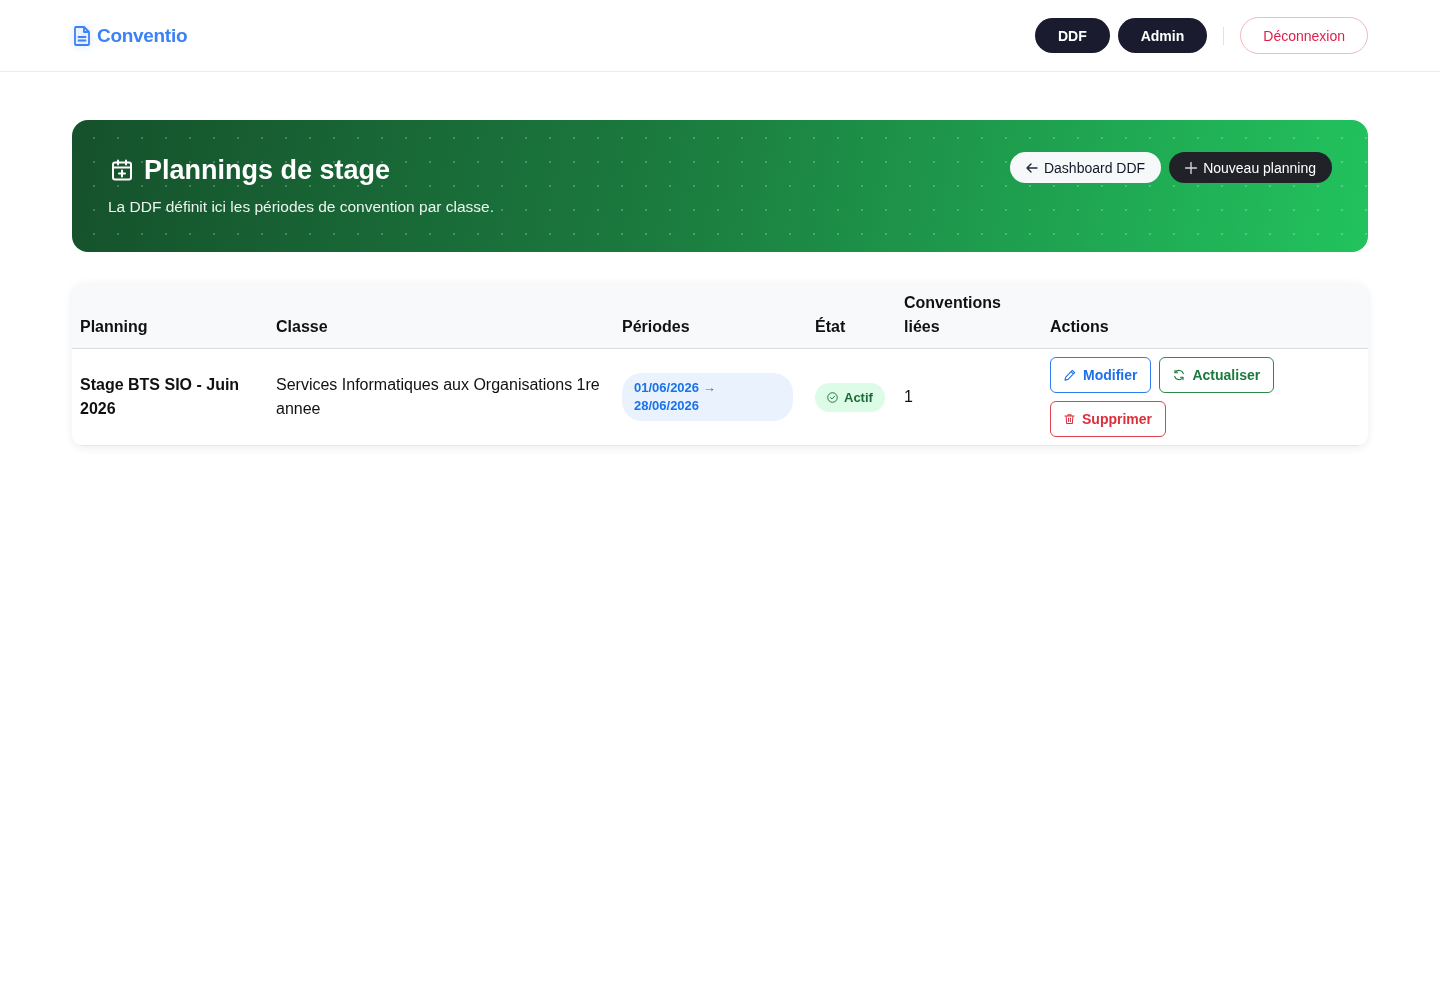 Image resolution: width=1440 pixels, height=1000 pixels. Describe the element at coordinates (301, 207) in the screenshot. I see `page-subtitle: La DDF définit ici les périodes de convention par classe.` at that location.